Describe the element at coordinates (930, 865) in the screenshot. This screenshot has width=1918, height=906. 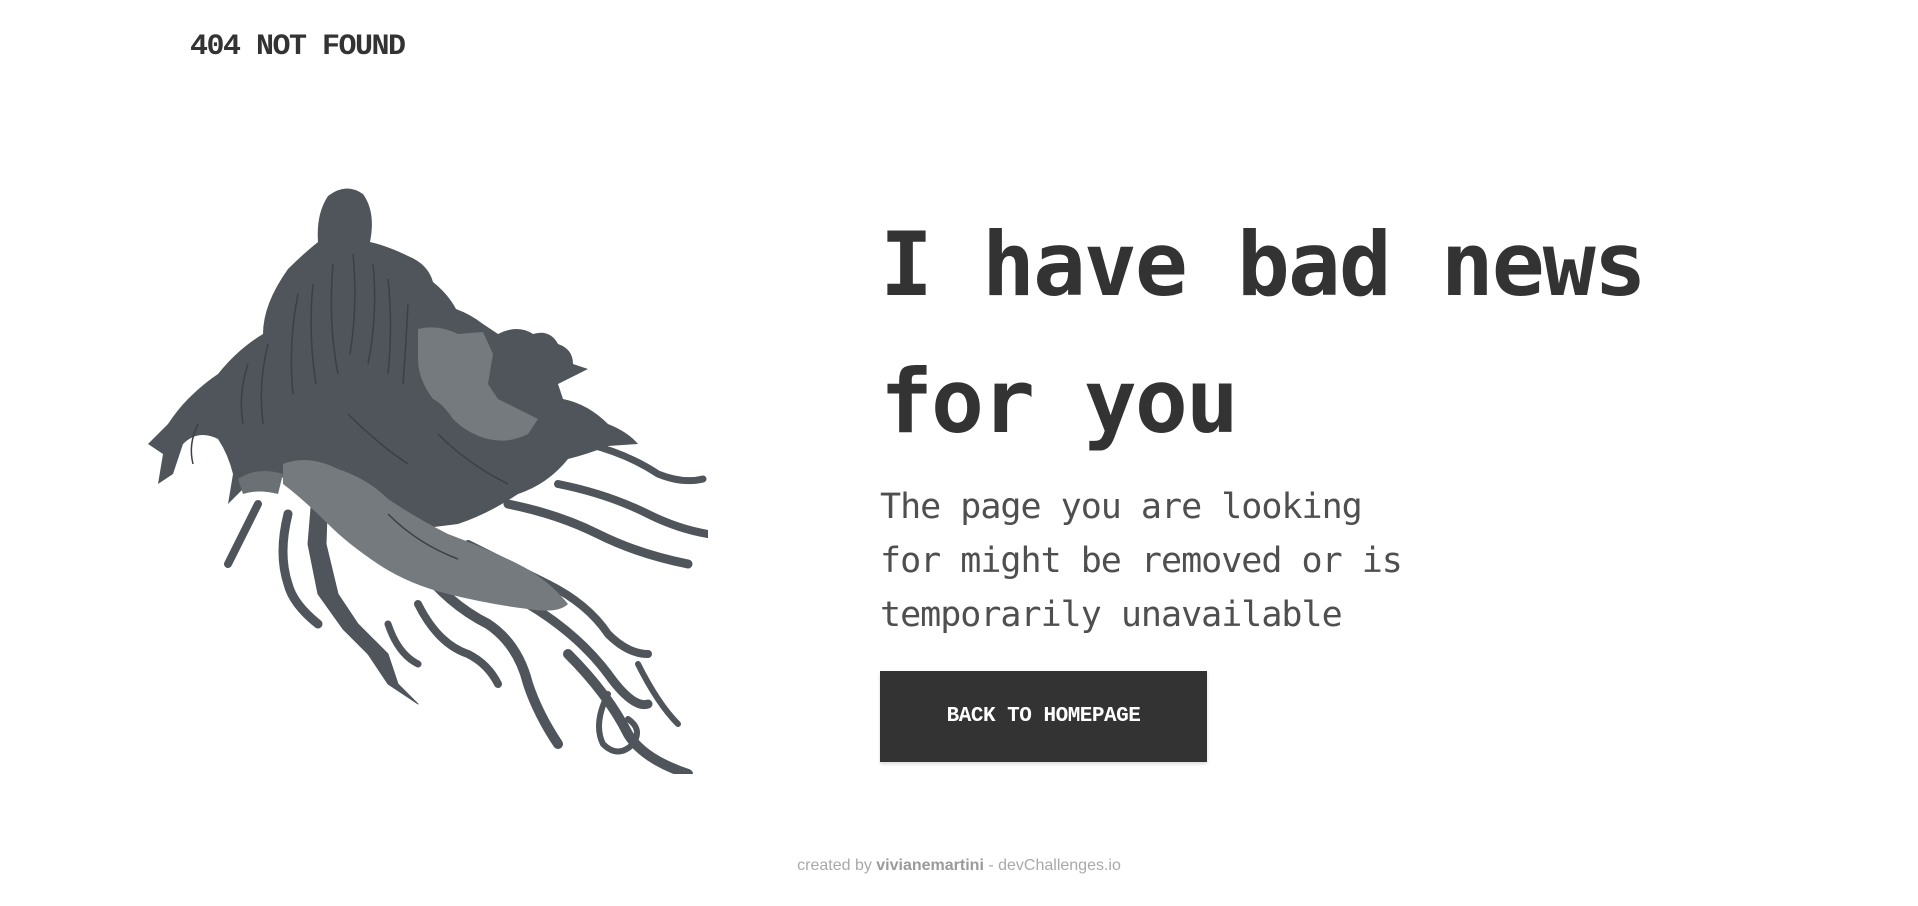
I see `footer-author-link: vivianemartini` at that location.